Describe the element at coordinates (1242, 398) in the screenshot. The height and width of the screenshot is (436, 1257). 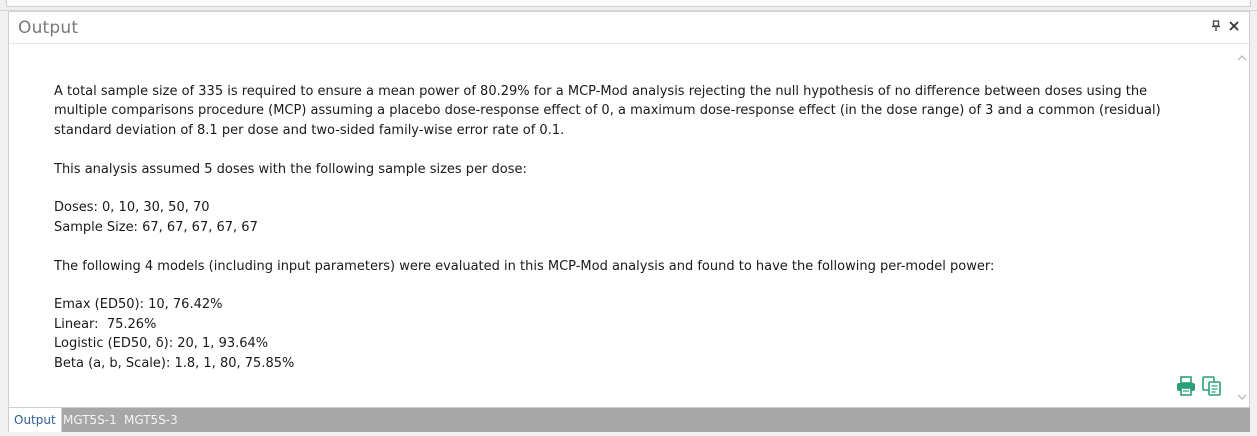
I see `scroll-down-icon` at that location.